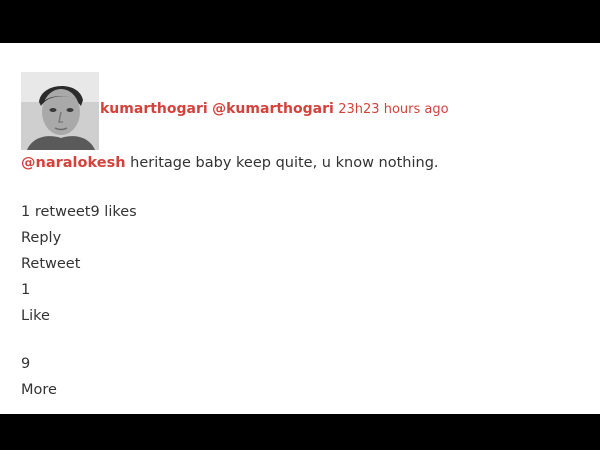  I want to click on more-button: More, so click(39, 390).